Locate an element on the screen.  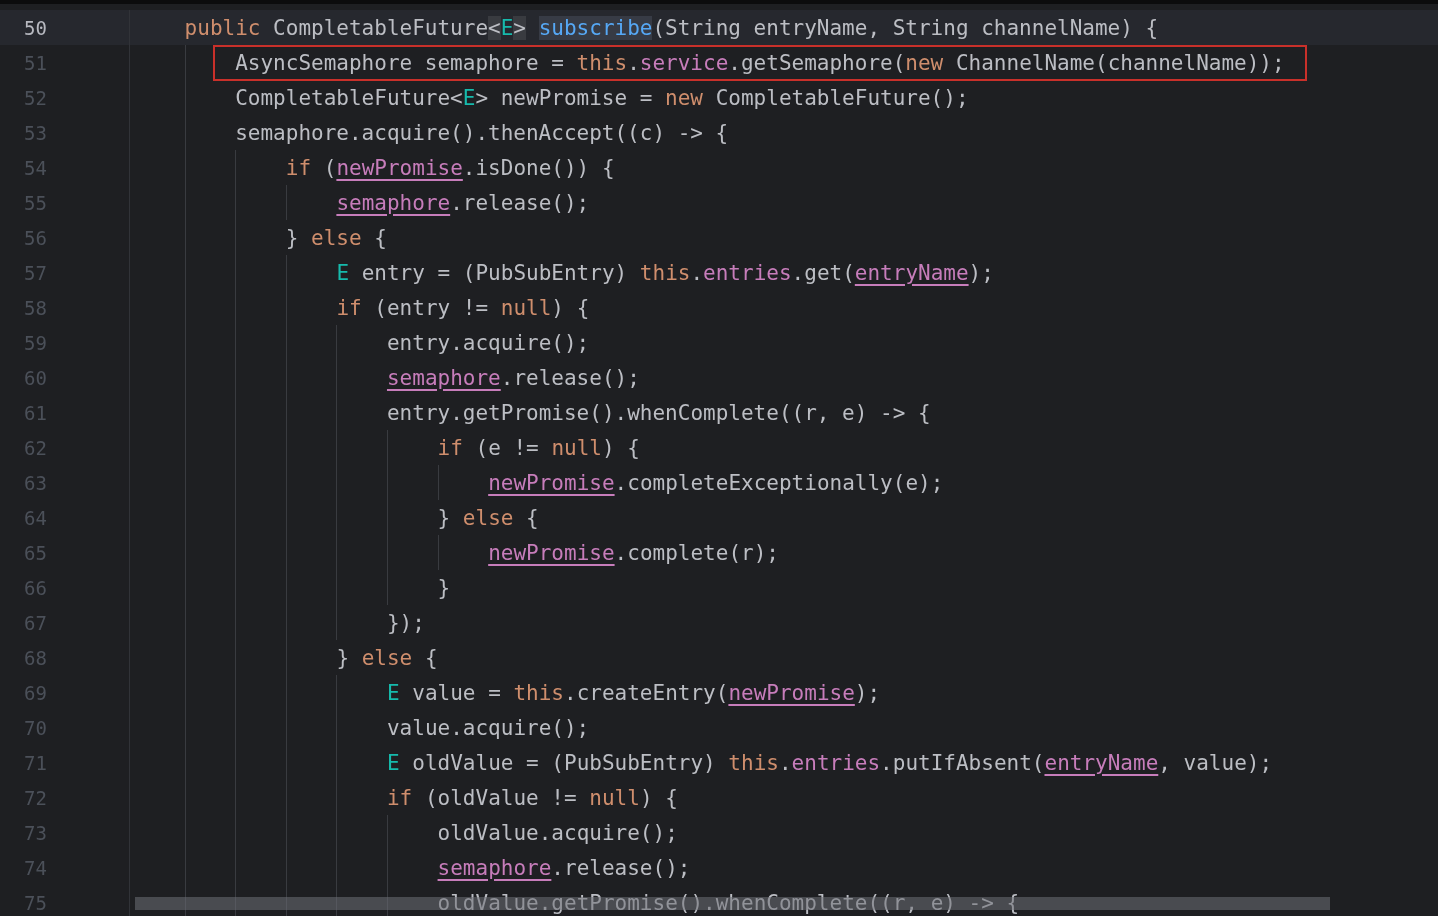
code-line: oldValue.getPromise().whenComplete((r, e) -> { is located at coordinates (728, 902).